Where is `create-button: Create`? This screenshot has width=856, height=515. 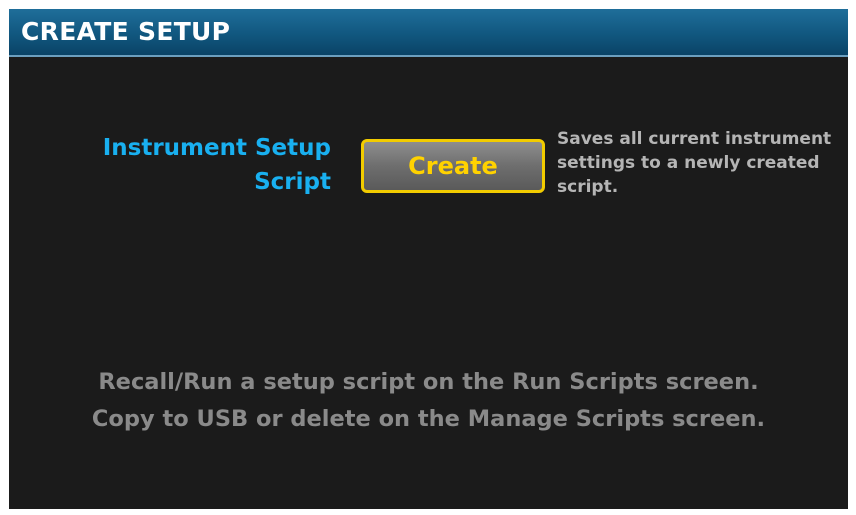 create-button: Create is located at coordinates (453, 166).